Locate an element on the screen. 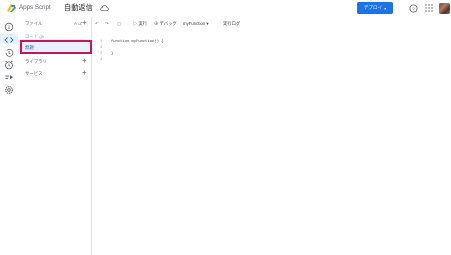 The height and width of the screenshot is (255, 451). function-select: myFunction ▾ is located at coordinates (196, 24).